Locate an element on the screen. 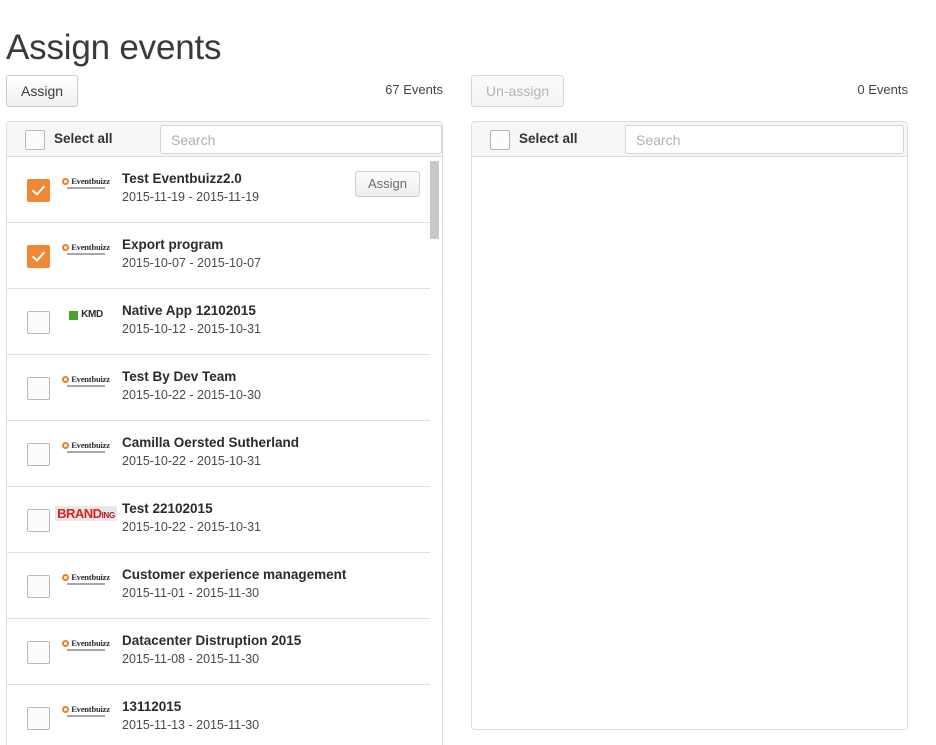 This screenshot has height=745, width=936. kmd-logo: KMD is located at coordinates (86, 315).